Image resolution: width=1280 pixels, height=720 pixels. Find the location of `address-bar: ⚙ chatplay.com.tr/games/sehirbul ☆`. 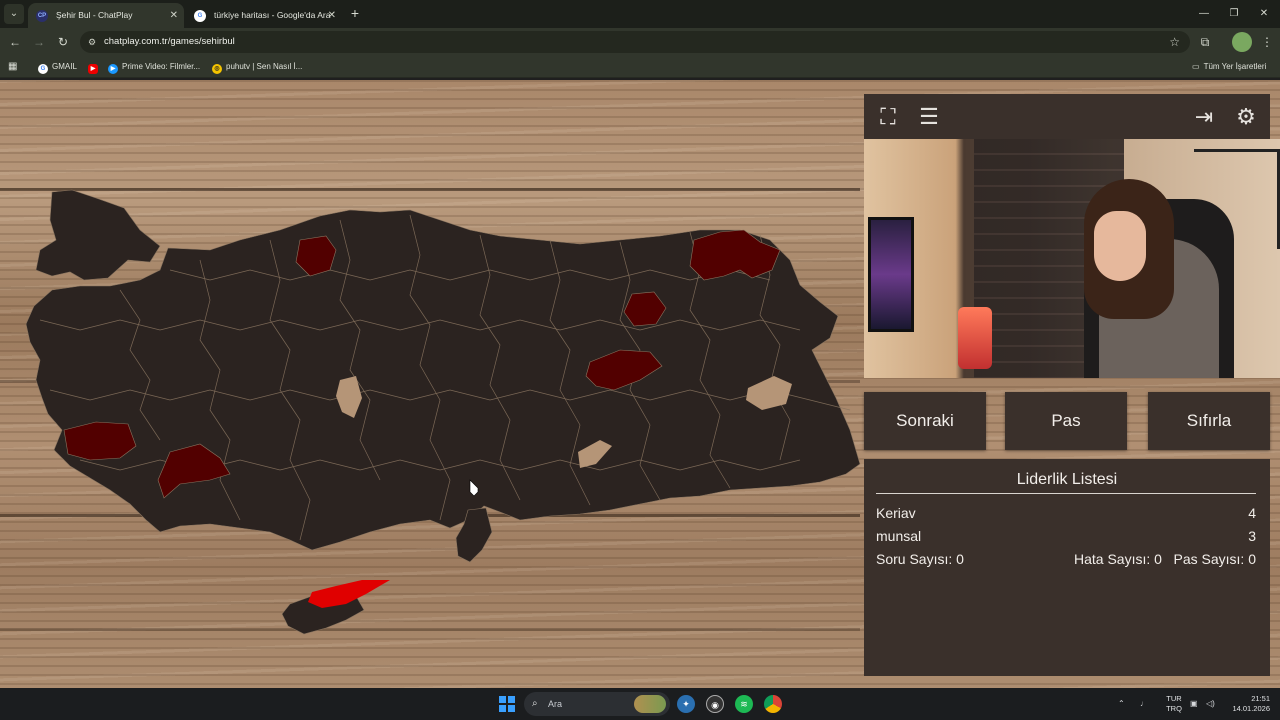

address-bar: ⚙ chatplay.com.tr/games/sehirbul ☆ is located at coordinates (635, 42).